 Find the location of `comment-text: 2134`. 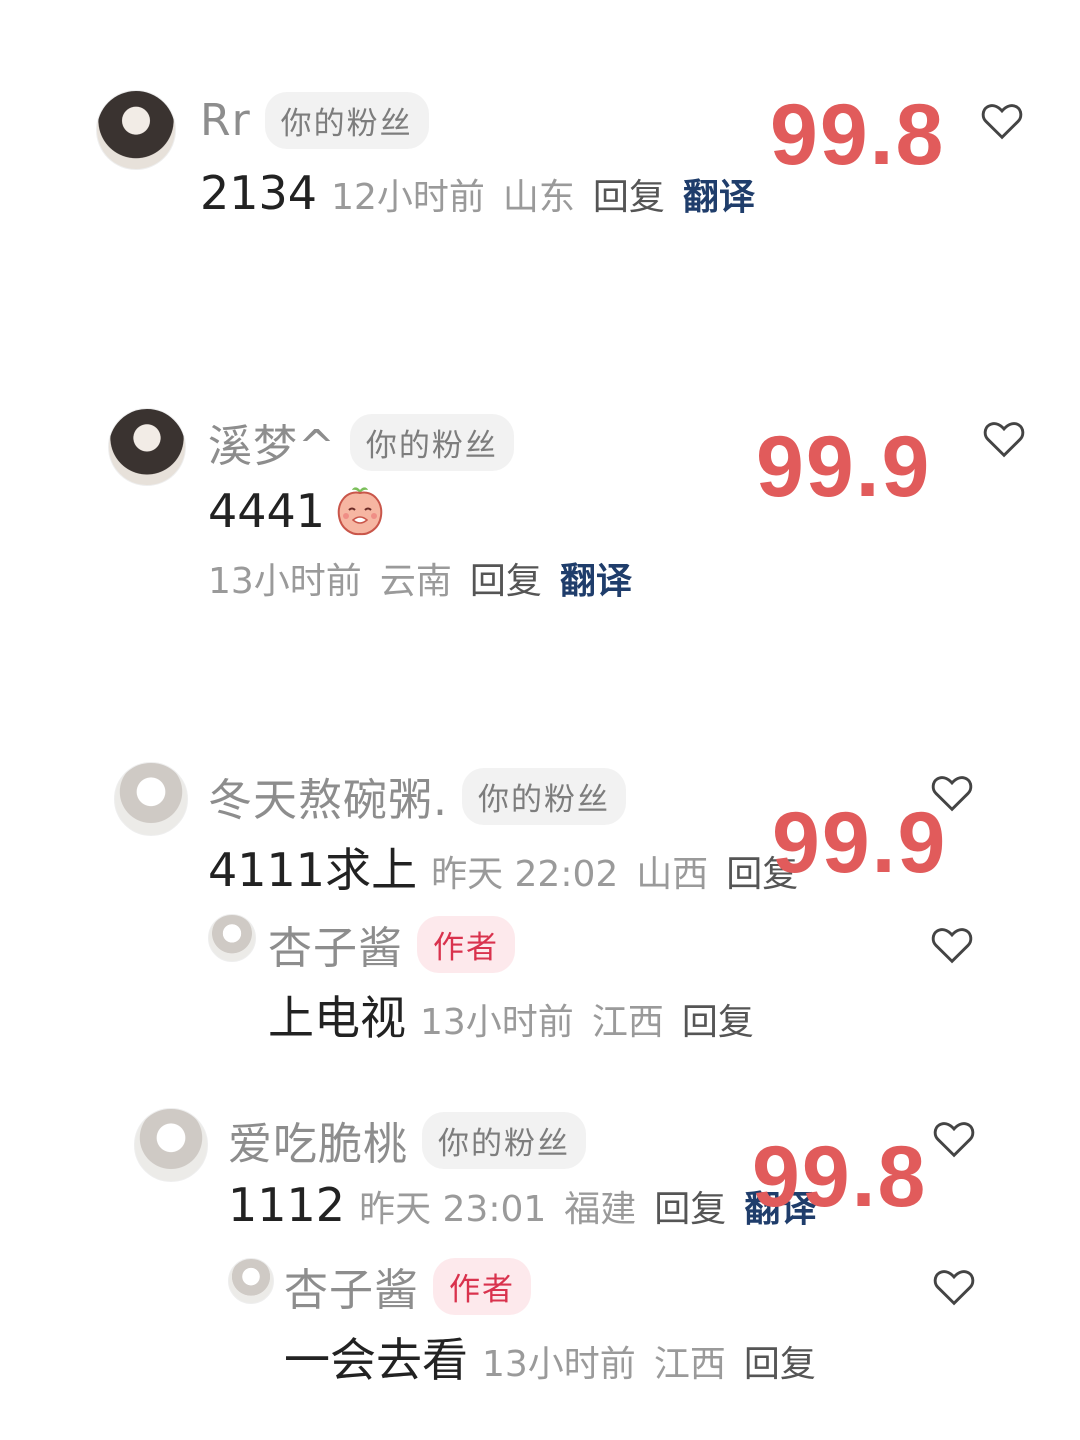

comment-text: 2134 is located at coordinates (259, 193).